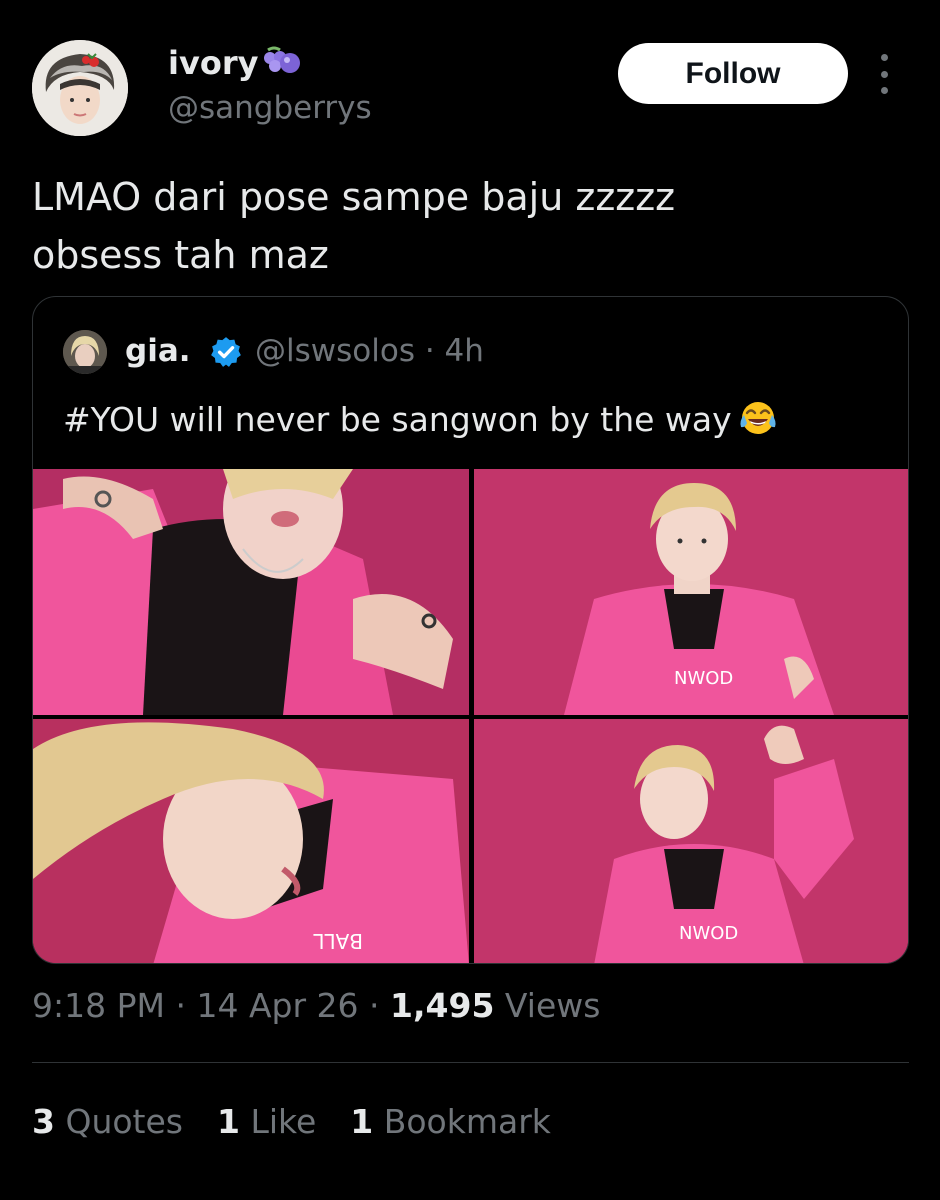 This screenshot has height=1200, width=940. I want to click on quoted-text-content: #YOU will never be sangwon by the way, so click(397, 419).